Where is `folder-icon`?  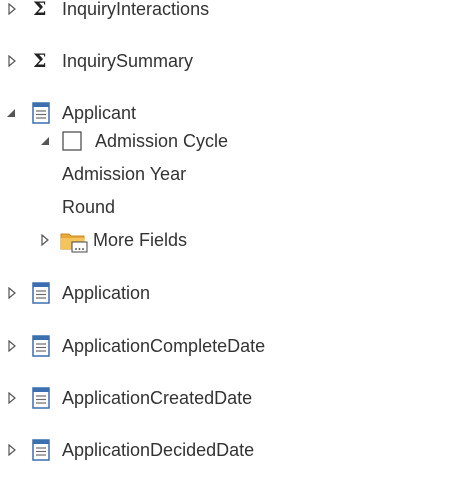 folder-icon is located at coordinates (74, 241).